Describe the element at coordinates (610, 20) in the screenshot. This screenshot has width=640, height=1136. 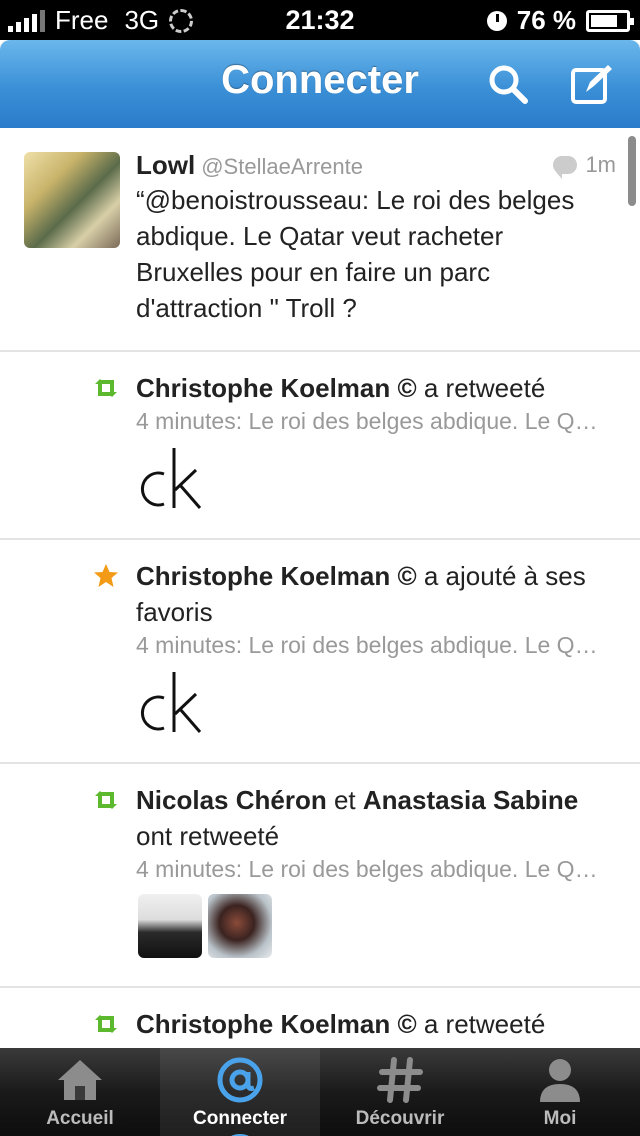
I see `battery-icon` at that location.